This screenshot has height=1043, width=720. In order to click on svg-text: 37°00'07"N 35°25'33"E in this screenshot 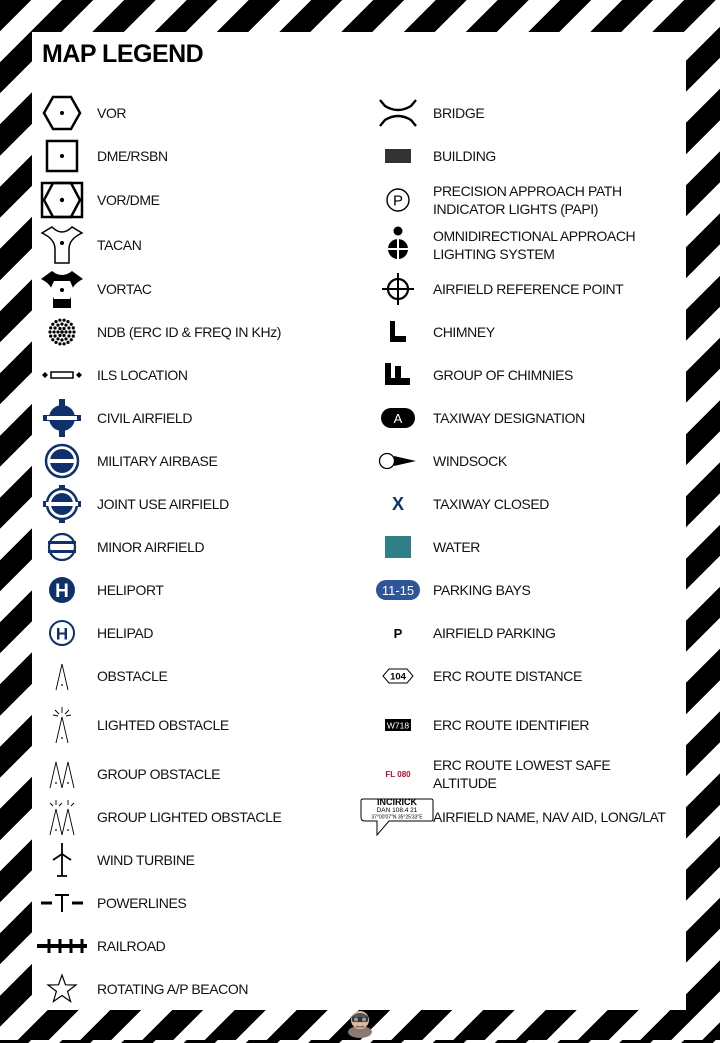, I will do `click(397, 818)`.